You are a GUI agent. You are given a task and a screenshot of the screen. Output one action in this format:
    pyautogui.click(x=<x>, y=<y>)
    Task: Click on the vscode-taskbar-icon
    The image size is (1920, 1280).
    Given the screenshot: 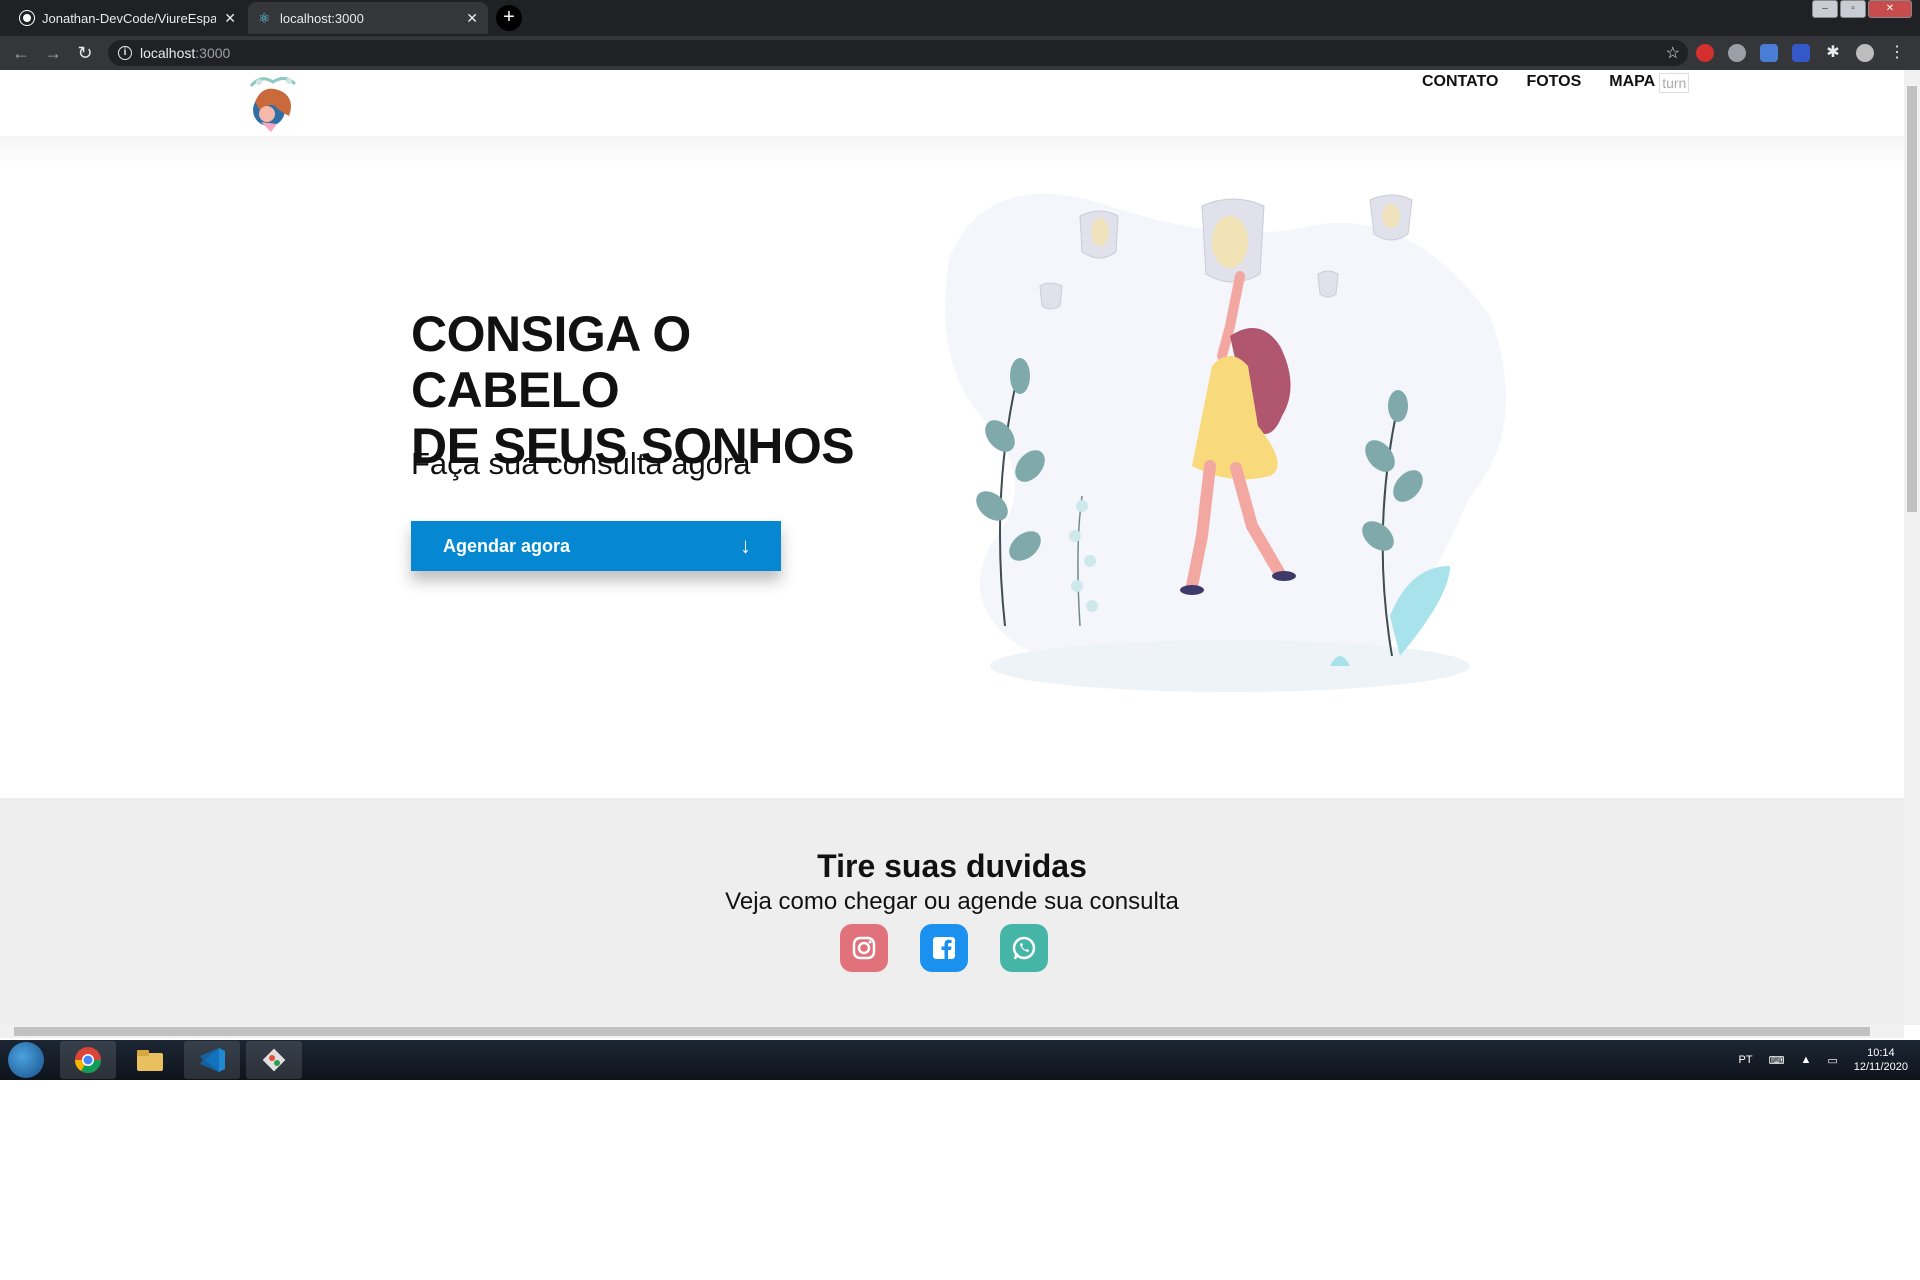 What is the action you would take?
    pyautogui.click(x=212, y=1060)
    